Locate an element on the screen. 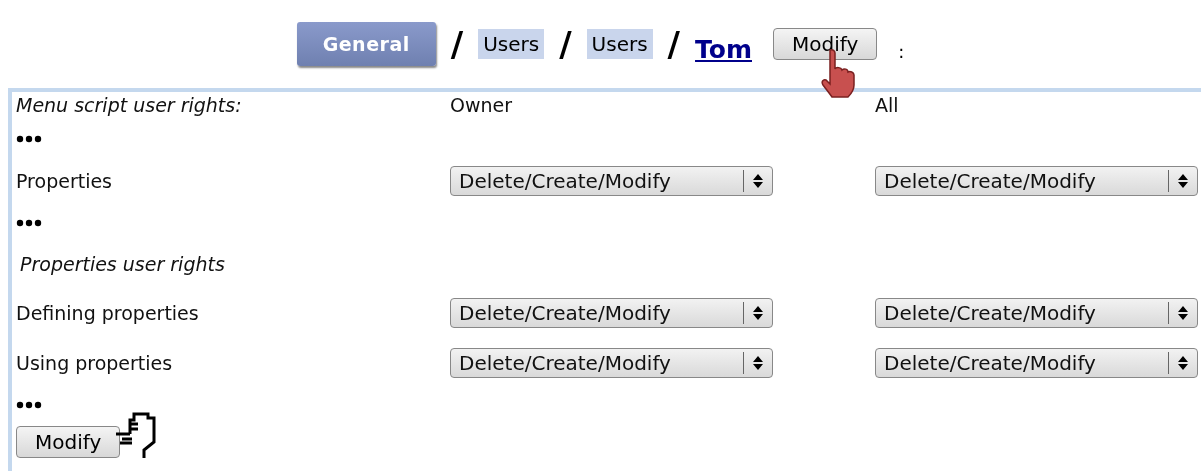  column-header: All is located at coordinates (887, 105).